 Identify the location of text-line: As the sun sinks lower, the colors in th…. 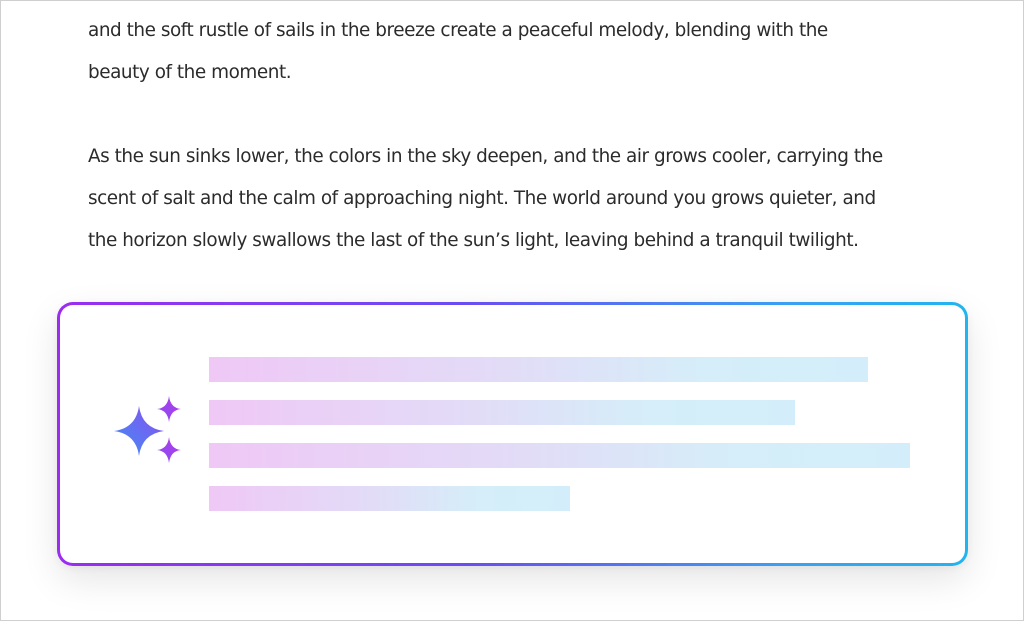
(485, 156).